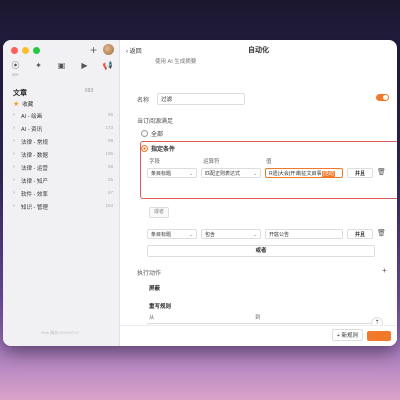 This screenshot has height=400, width=400. I want to click on sidebar-footer: Web 服务 2021/07/17, so click(60, 332).